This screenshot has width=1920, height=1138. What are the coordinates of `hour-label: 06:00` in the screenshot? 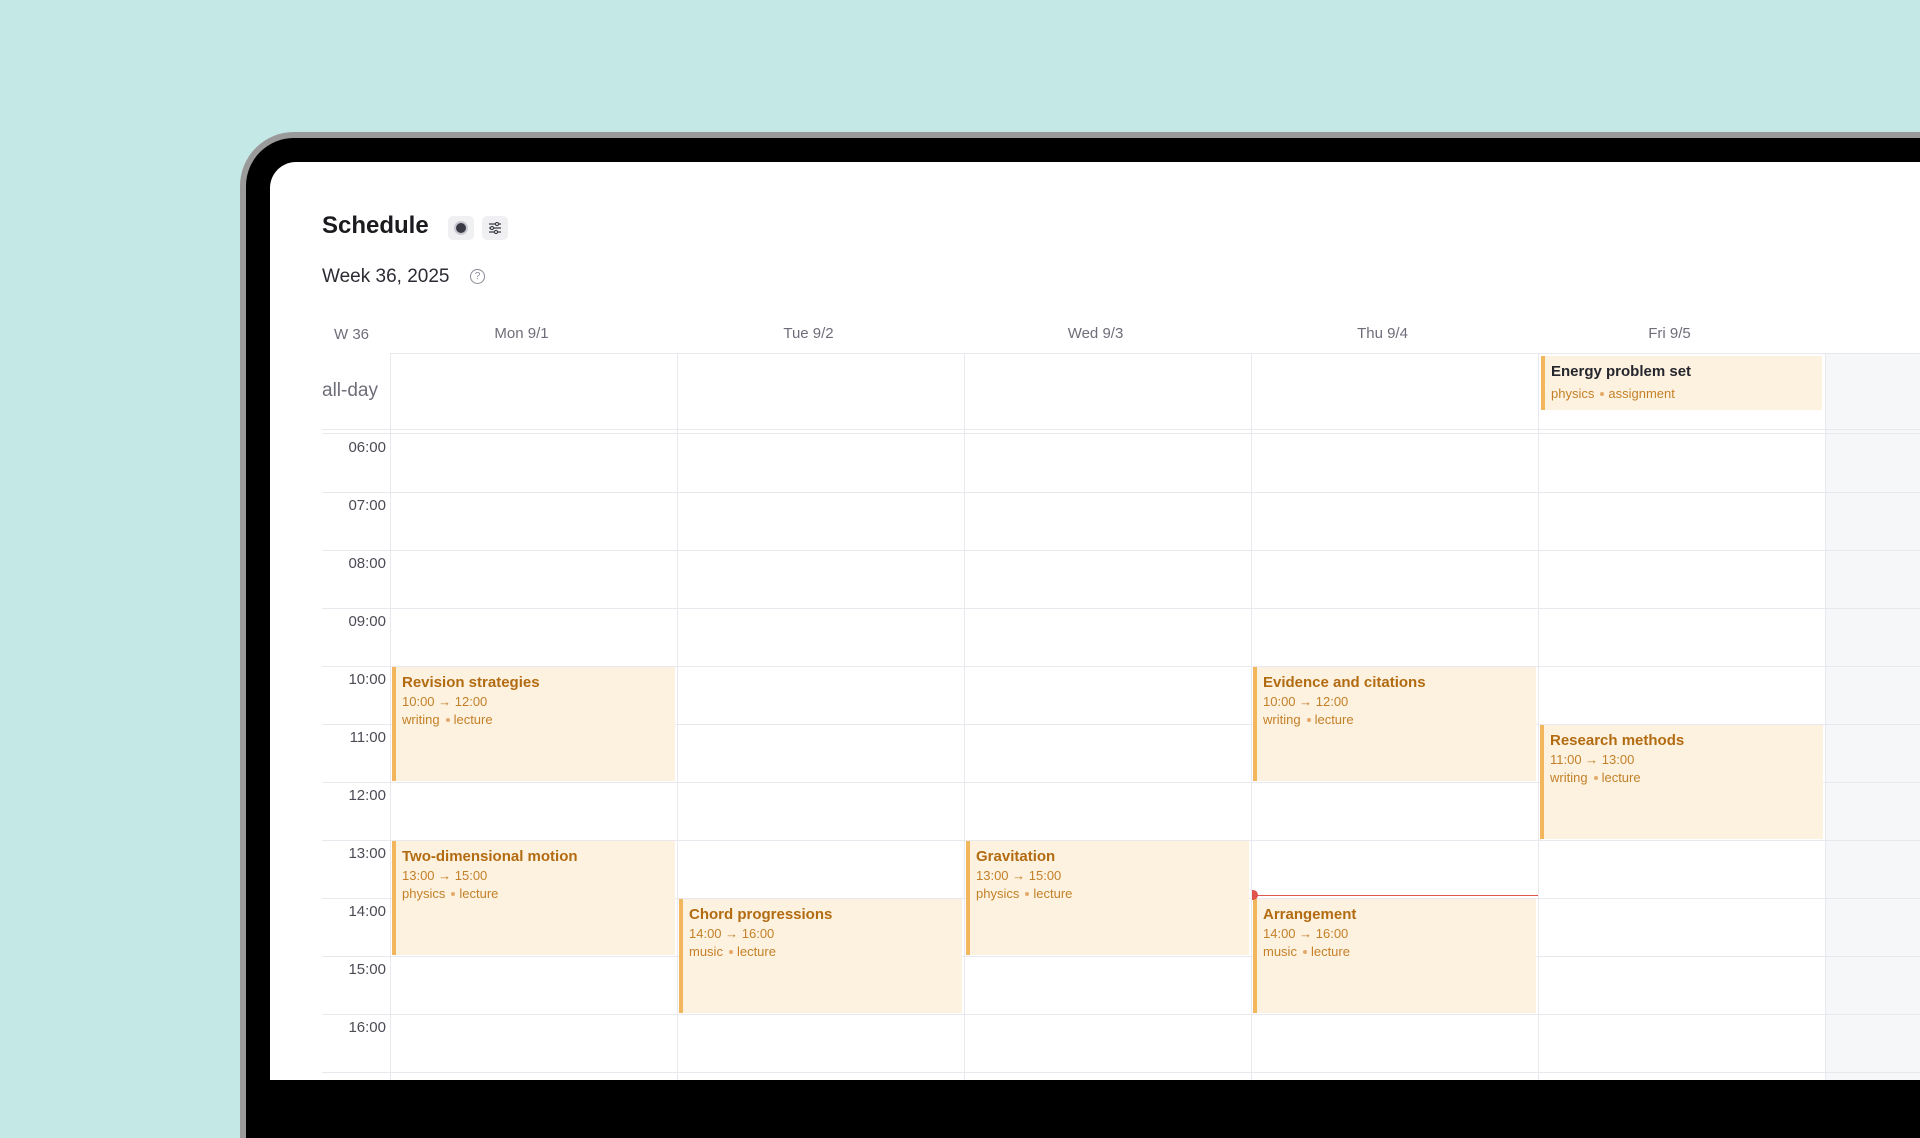 It's located at (367, 447).